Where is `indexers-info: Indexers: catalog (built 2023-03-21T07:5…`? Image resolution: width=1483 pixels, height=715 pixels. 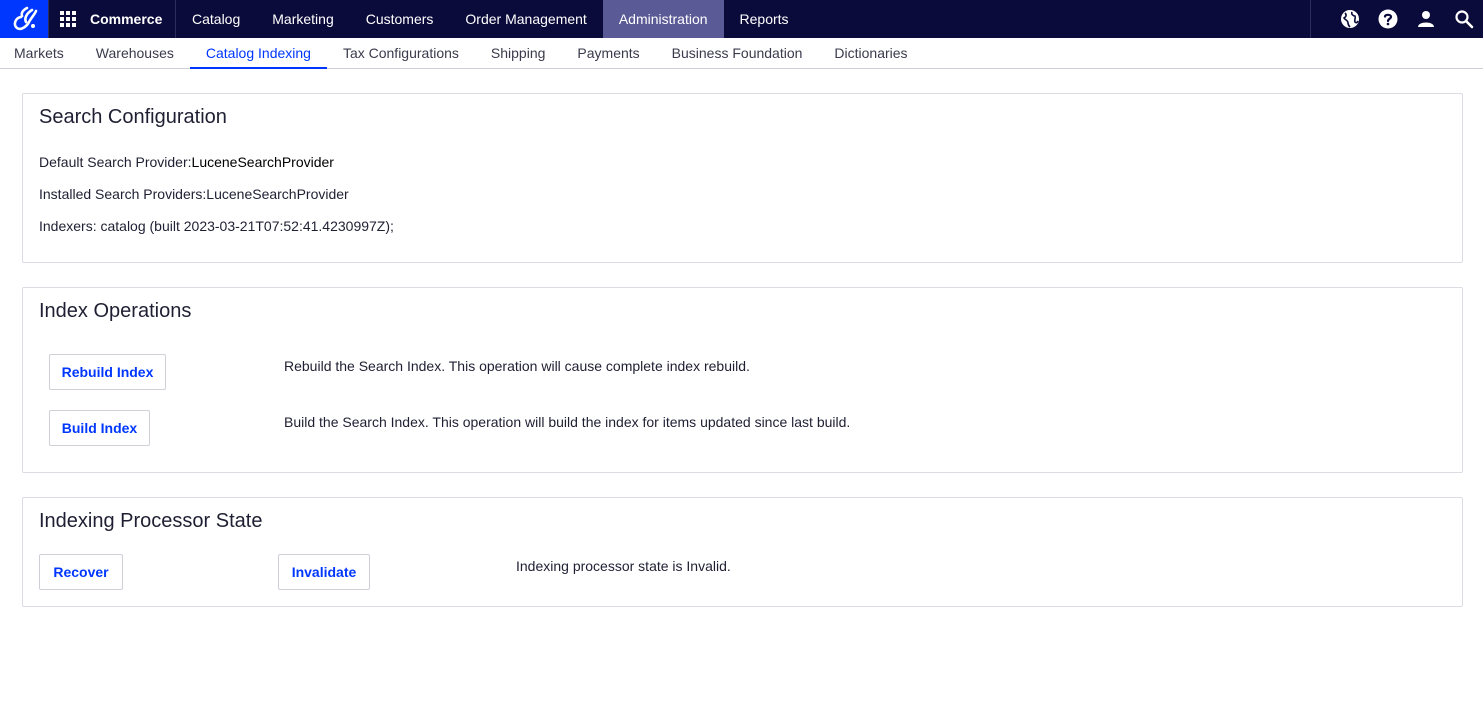
indexers-info: Indexers: catalog (built 2023-03-21T07:5… is located at coordinates (216, 226).